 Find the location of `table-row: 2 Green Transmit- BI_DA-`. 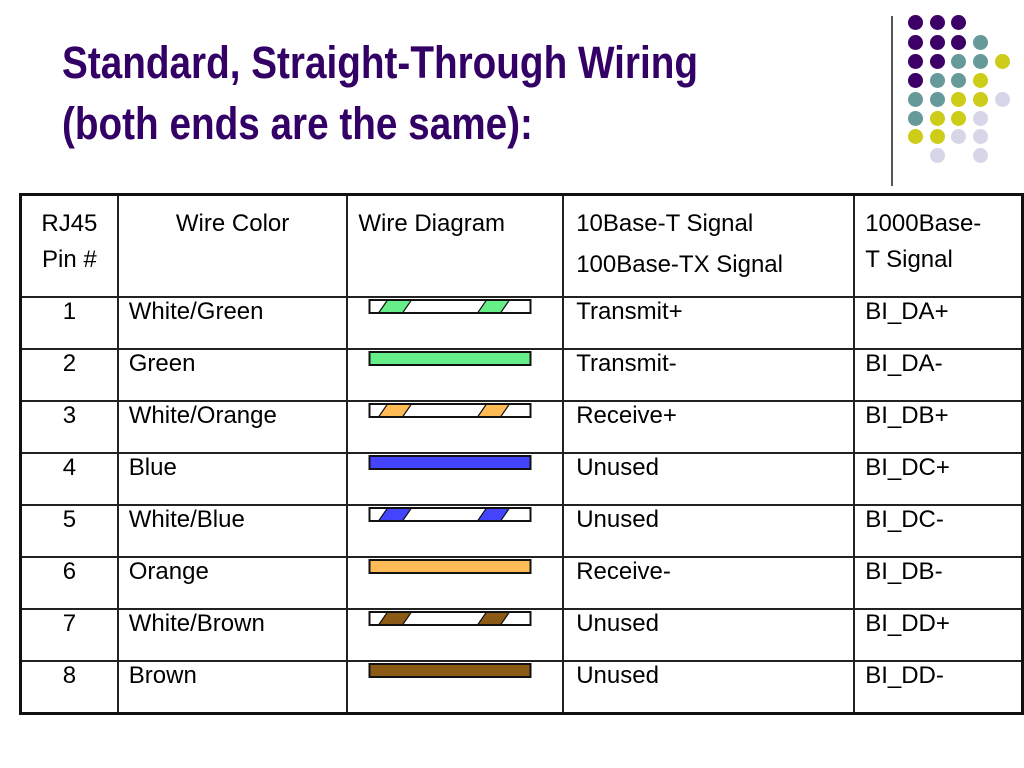

table-row: 2 Green Transmit- BI_DA- is located at coordinates (521, 375).